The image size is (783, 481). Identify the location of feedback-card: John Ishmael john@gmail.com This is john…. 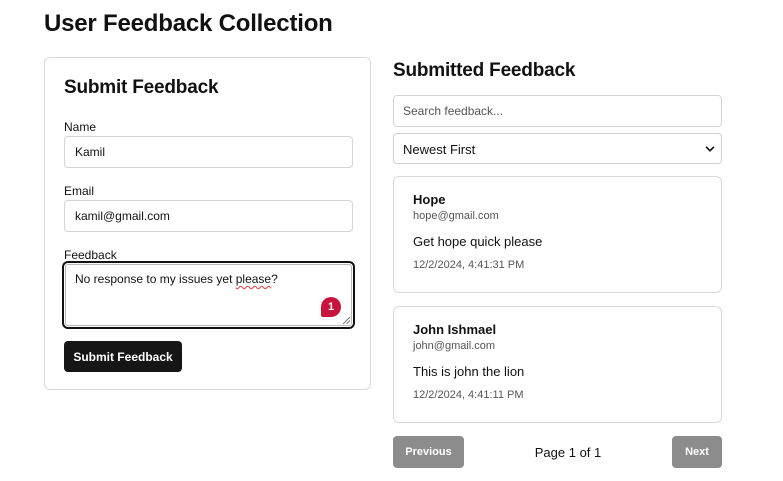
(557, 364).